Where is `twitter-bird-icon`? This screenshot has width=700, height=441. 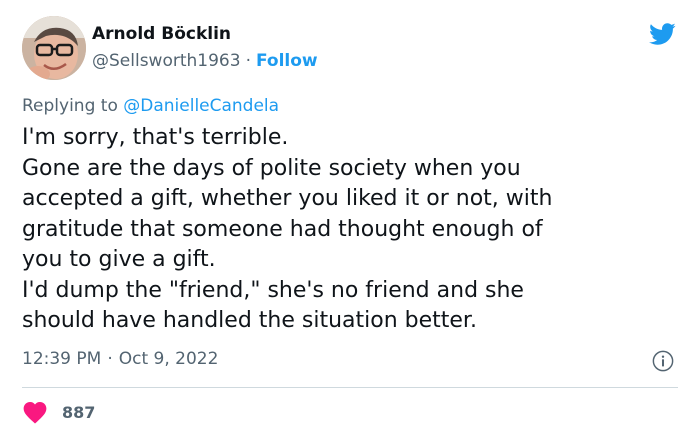
twitter-bird-icon is located at coordinates (662, 34).